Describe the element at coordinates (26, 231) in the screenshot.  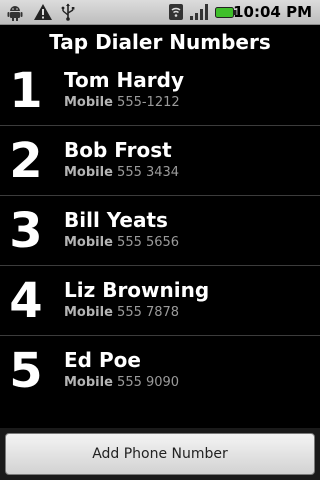
I see `contact-index: 3` at that location.